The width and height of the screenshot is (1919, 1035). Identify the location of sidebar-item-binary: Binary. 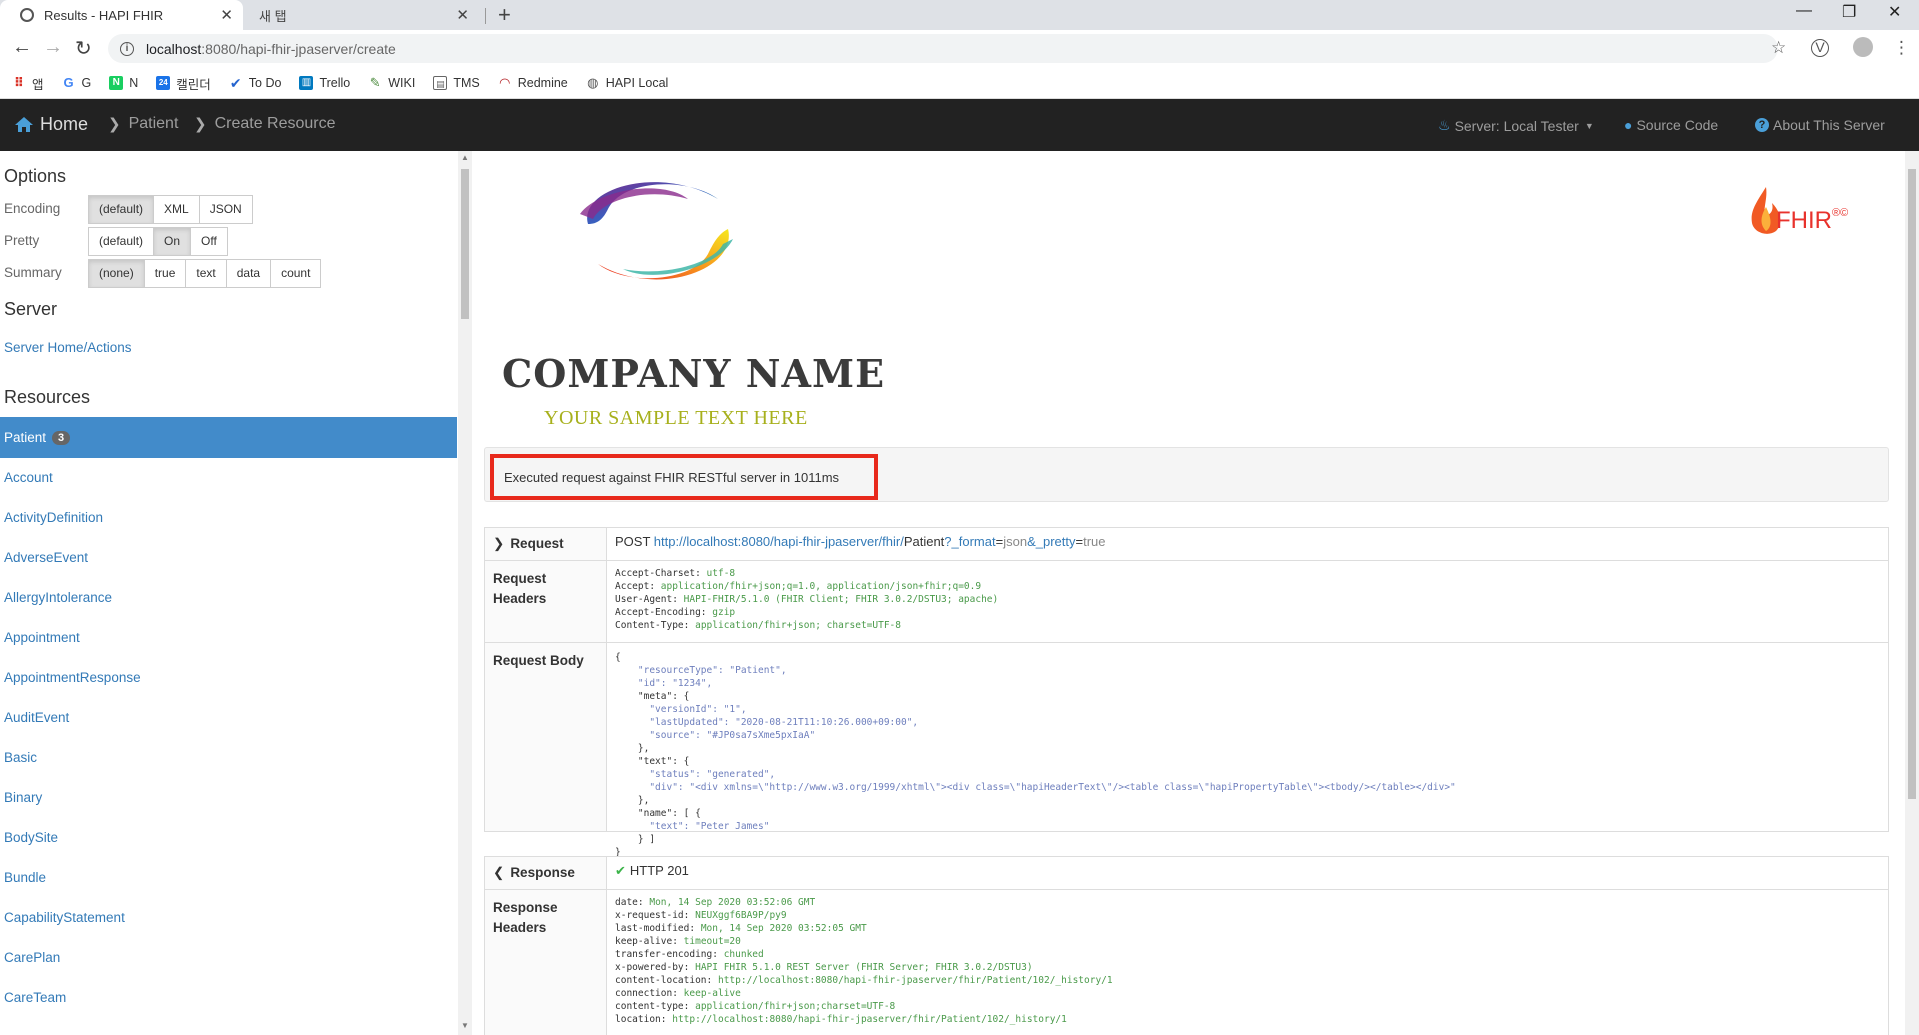
(23, 797).